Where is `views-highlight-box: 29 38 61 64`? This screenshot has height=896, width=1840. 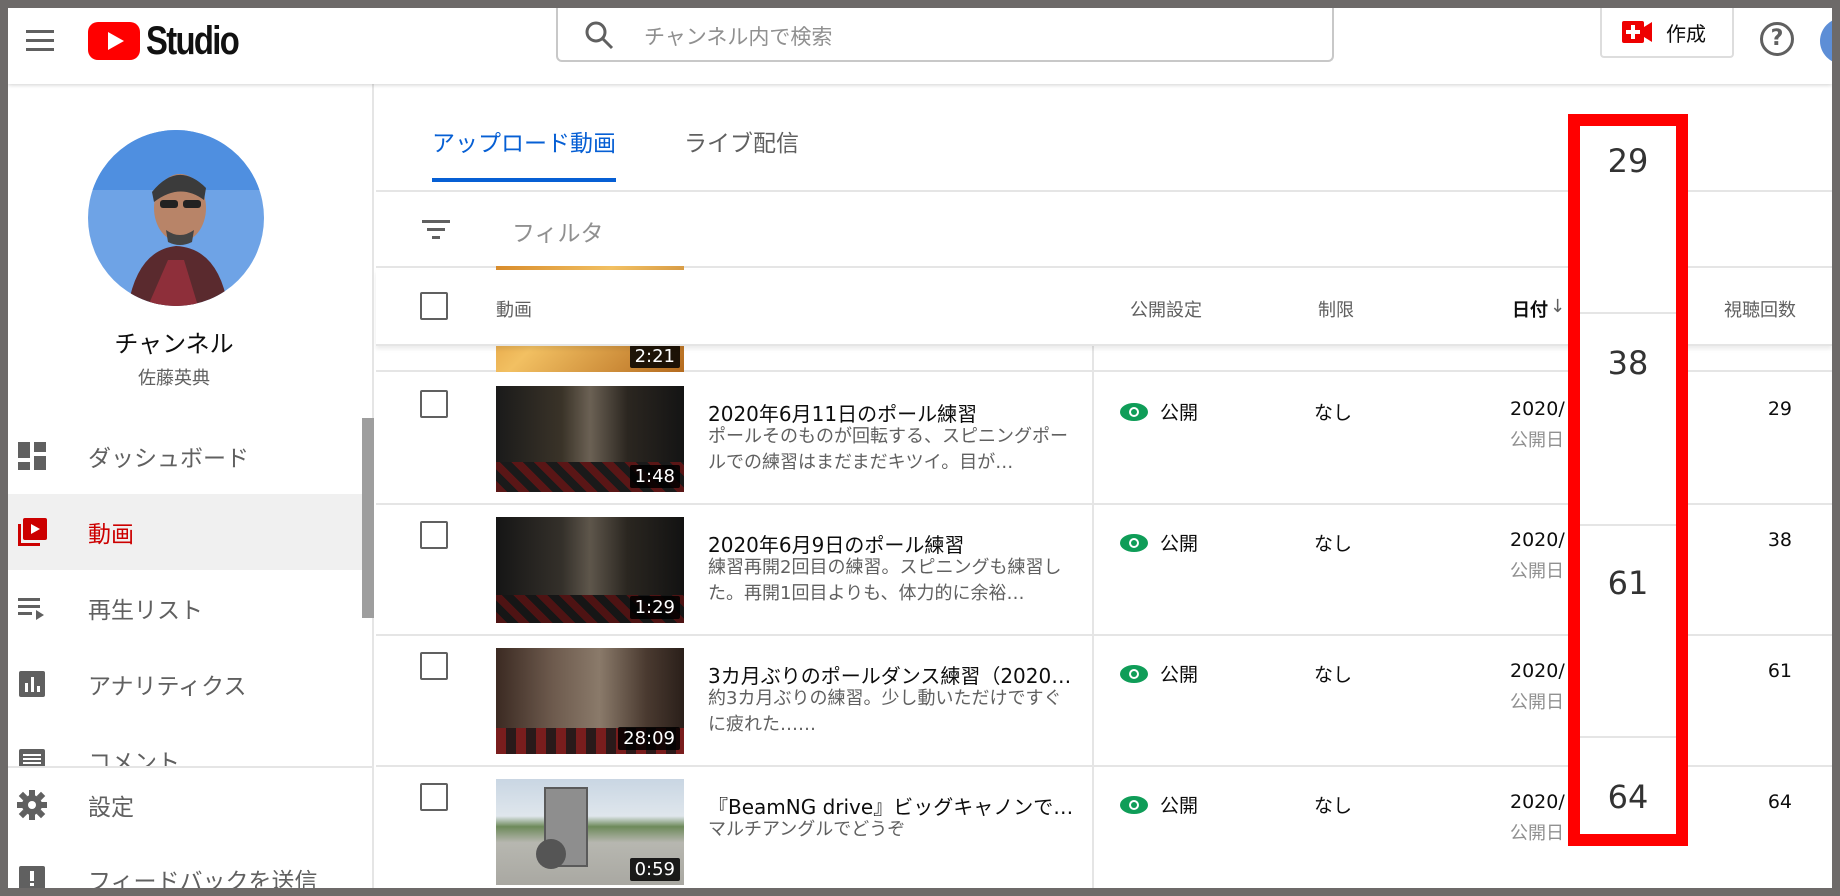 views-highlight-box: 29 38 61 64 is located at coordinates (1628, 480).